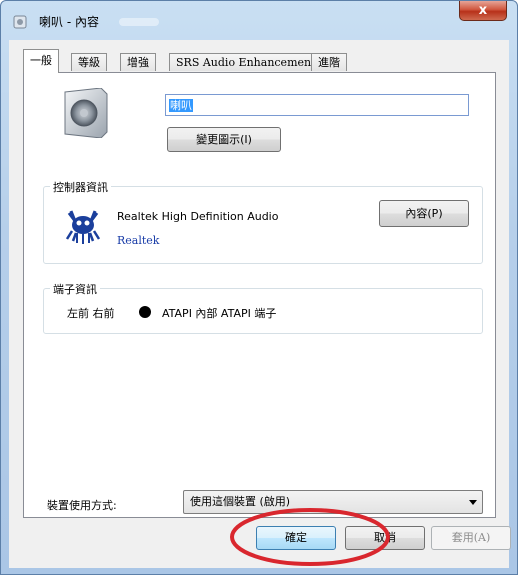 This screenshot has height=575, width=518. Describe the element at coordinates (219, 313) in the screenshot. I see `port-name: ATAPI 內部 ATAPI 端子` at that location.